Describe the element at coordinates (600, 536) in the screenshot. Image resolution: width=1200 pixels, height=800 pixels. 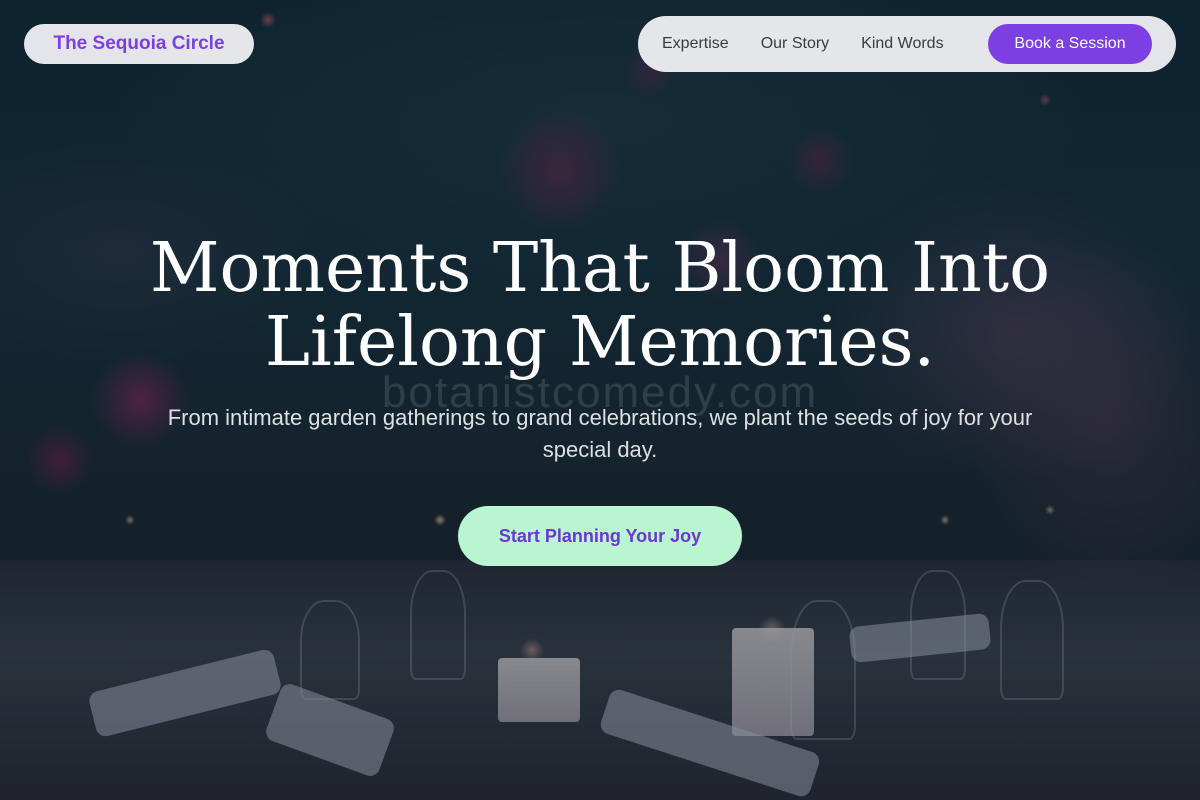
I see `start-planning-button: Start Planning Your Joy` at that location.